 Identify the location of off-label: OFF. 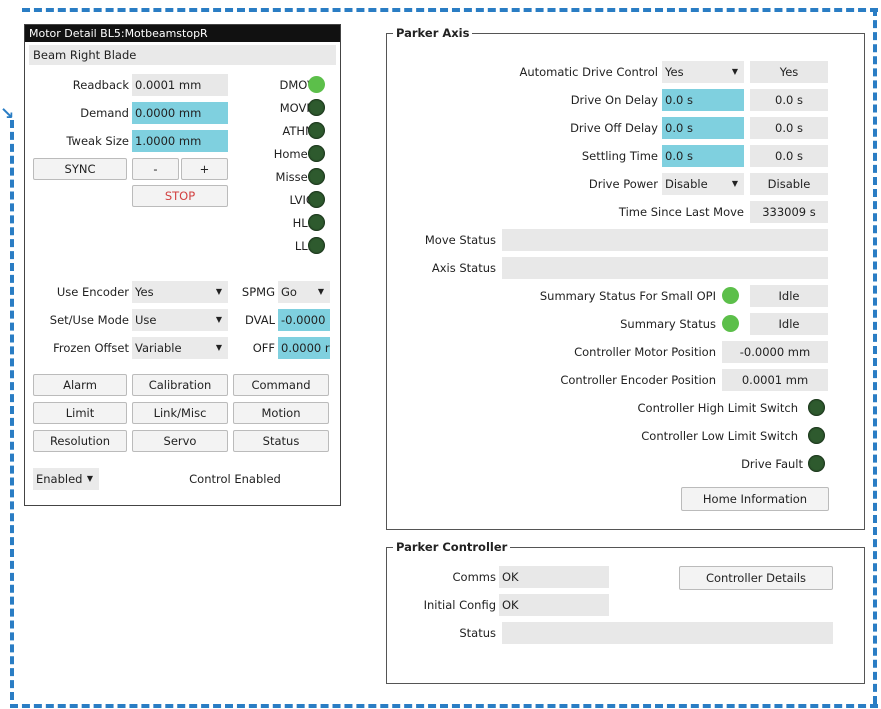
(263, 348).